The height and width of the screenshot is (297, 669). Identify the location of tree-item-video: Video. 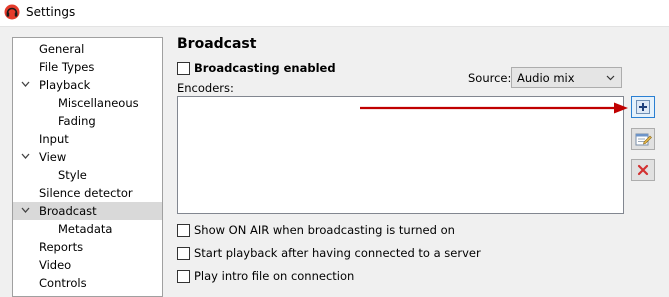
(87, 265).